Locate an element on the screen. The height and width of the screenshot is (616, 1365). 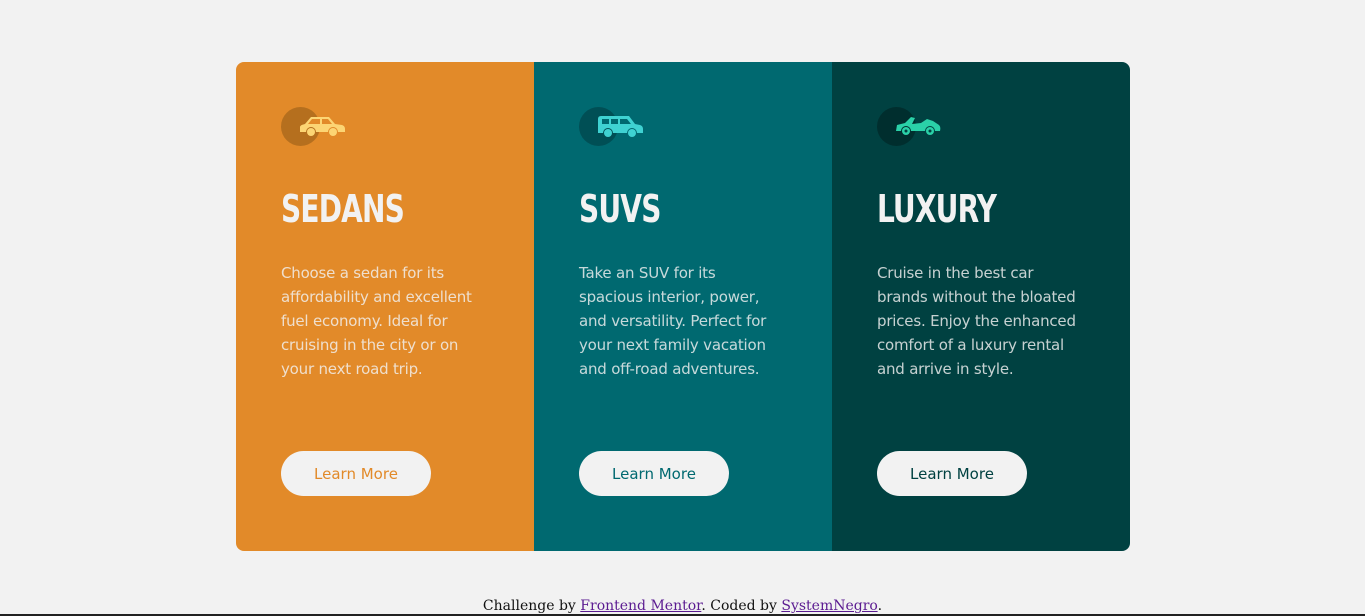
suv-car-icon is located at coordinates (614, 127).